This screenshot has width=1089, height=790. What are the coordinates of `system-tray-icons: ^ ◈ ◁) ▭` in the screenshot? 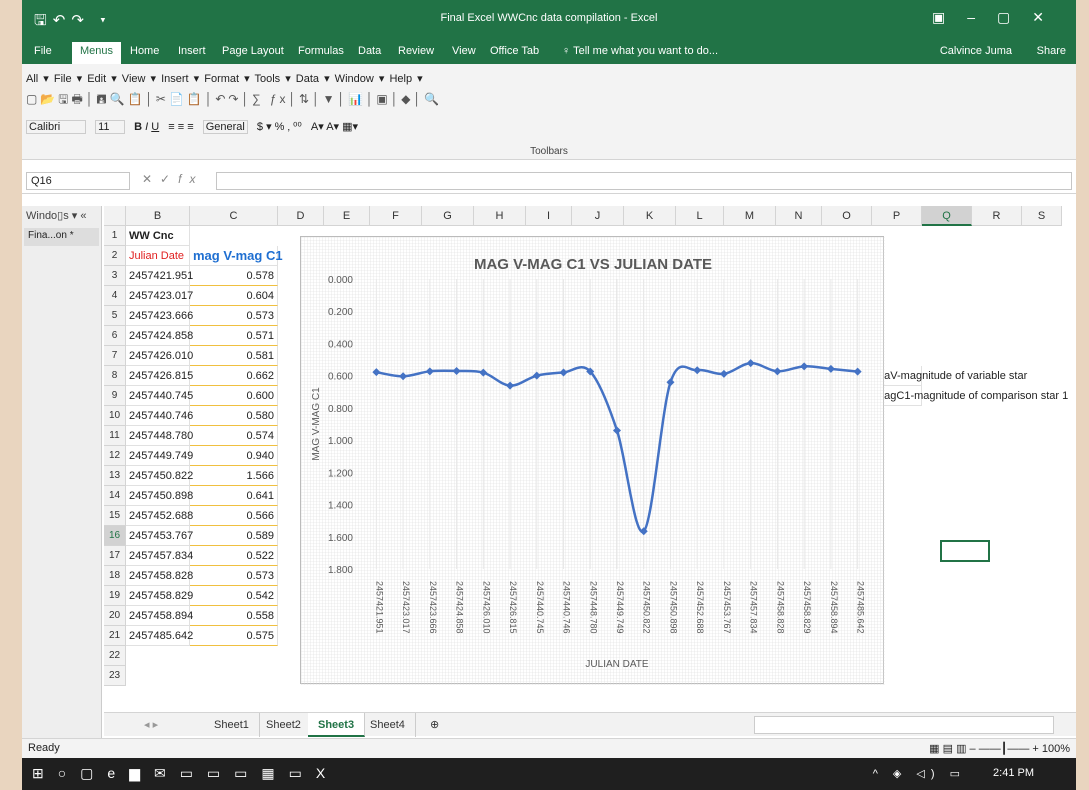 It's located at (919, 773).